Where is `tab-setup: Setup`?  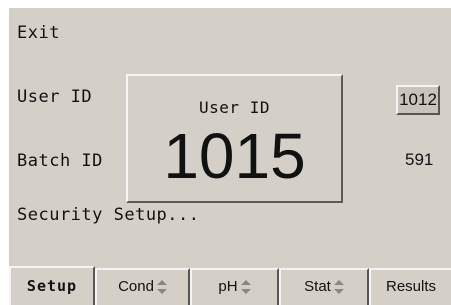 tab-setup: Setup is located at coordinates (52, 285).